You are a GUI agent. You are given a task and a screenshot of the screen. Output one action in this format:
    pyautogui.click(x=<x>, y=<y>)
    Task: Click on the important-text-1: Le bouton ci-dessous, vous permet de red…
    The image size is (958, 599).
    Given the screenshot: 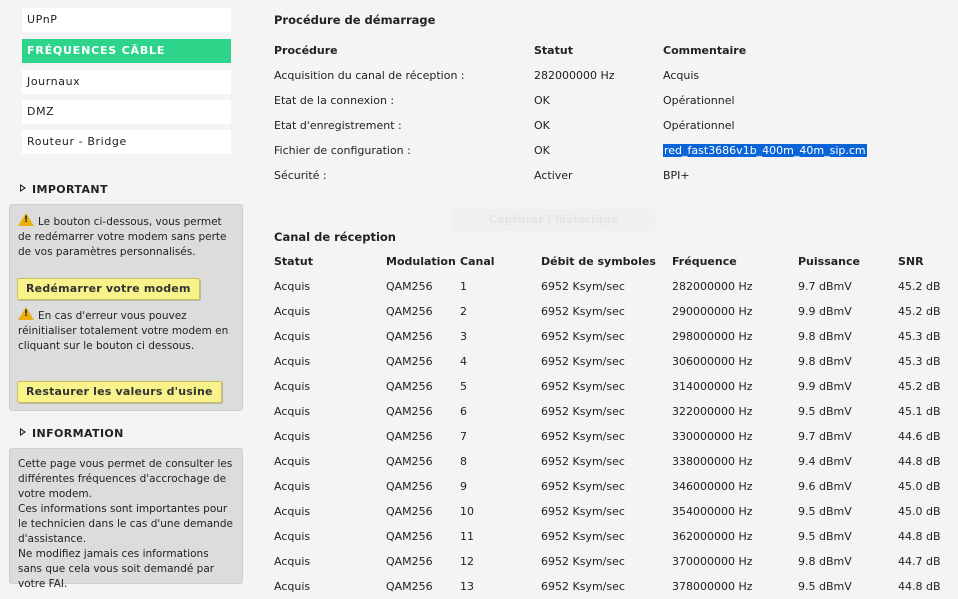 What is the action you would take?
    pyautogui.click(x=125, y=236)
    